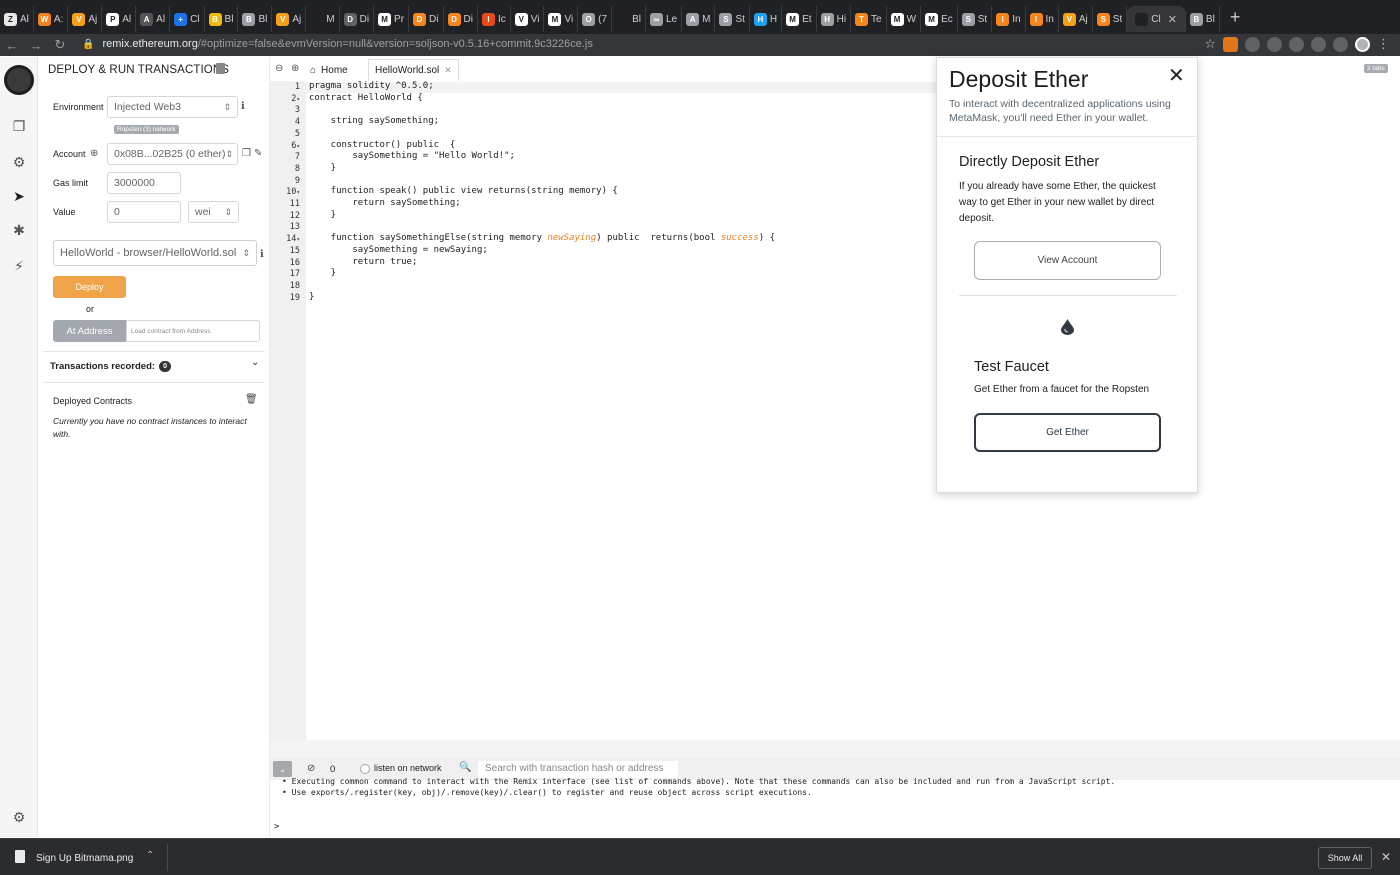 The height and width of the screenshot is (875, 1400). Describe the element at coordinates (187, 19) in the screenshot. I see `browser-tab: + Cl` at that location.